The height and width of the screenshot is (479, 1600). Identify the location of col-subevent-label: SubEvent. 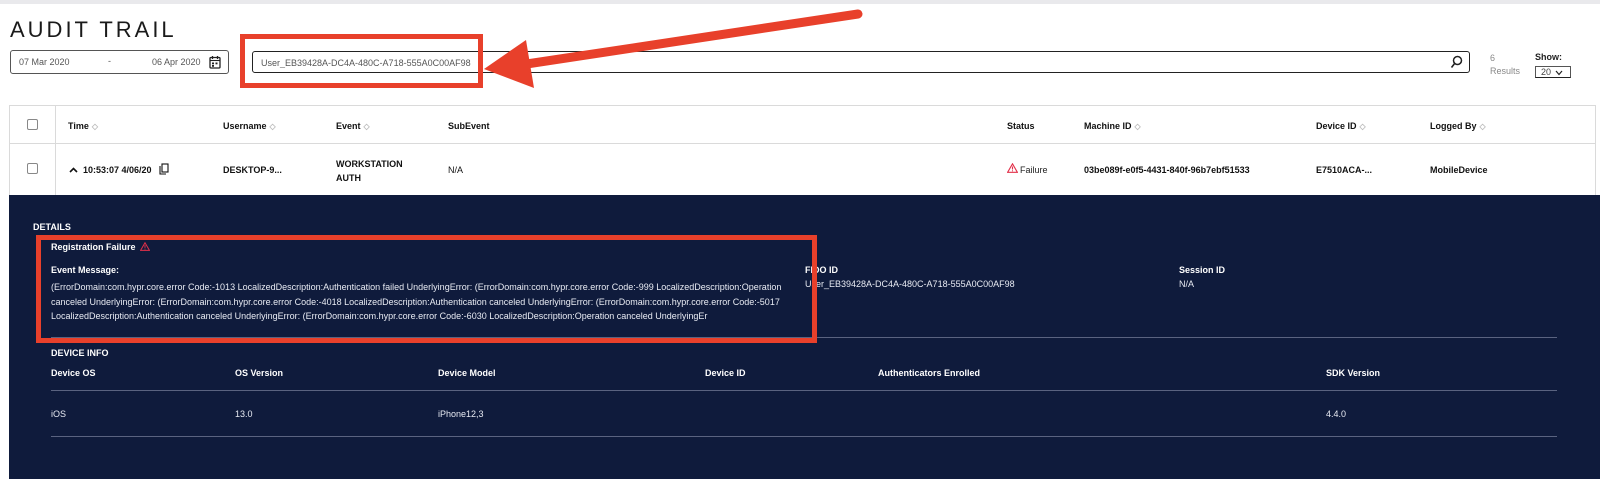
(469, 126).